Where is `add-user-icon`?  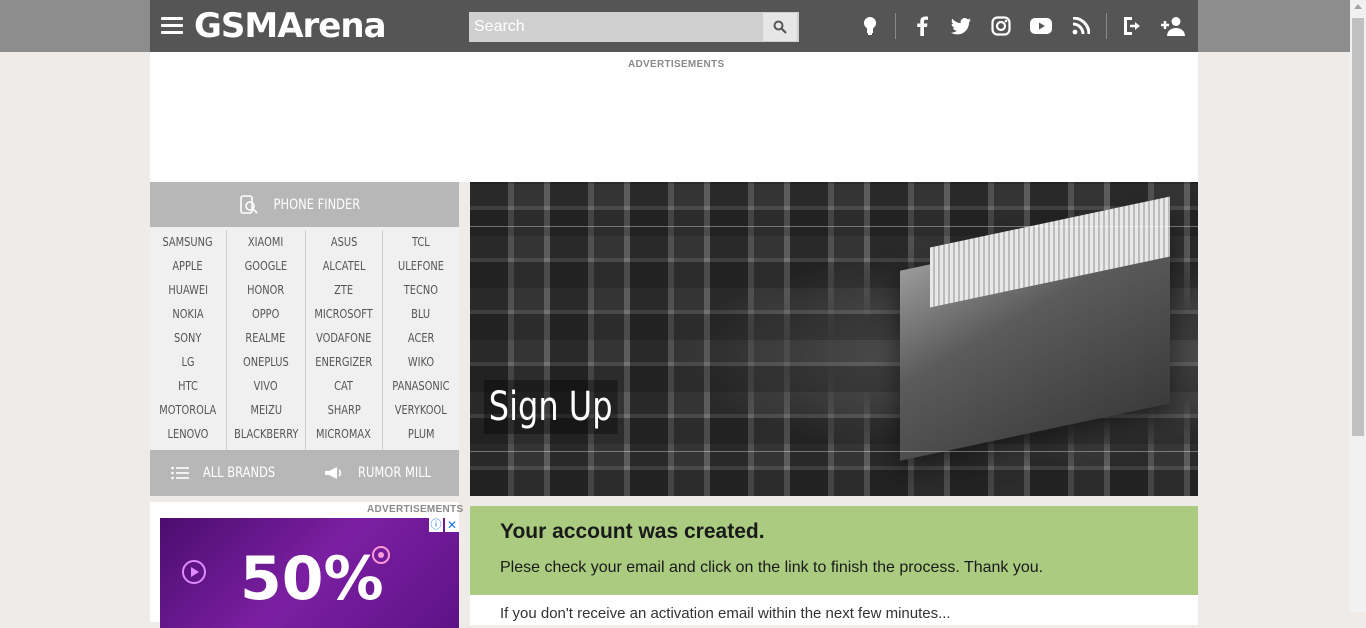 add-user-icon is located at coordinates (1173, 26).